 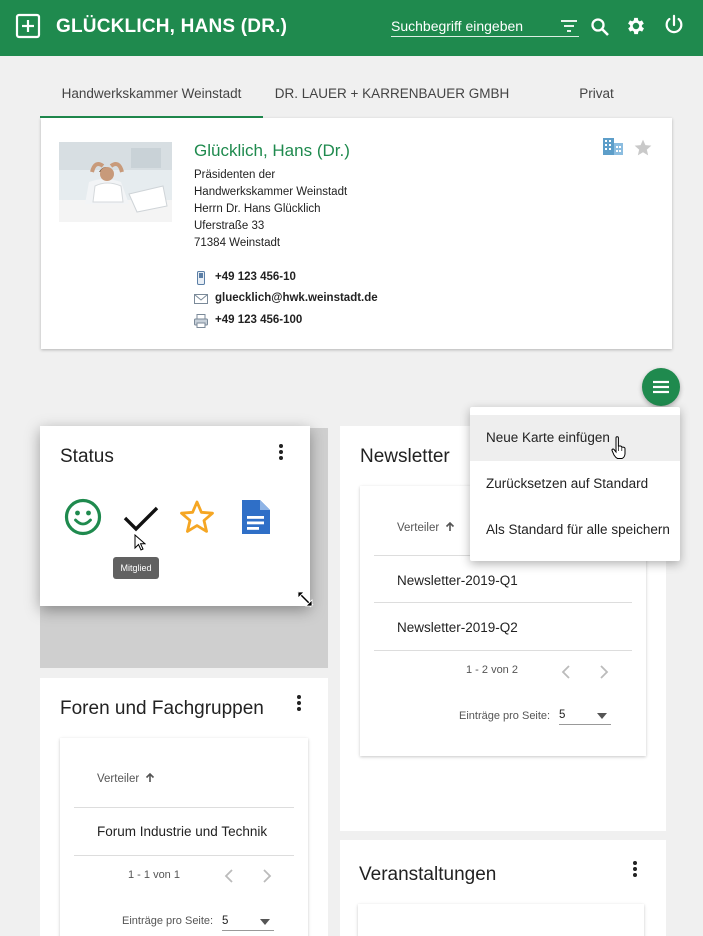 What do you see at coordinates (613, 146) in the screenshot?
I see `building-icon` at bounding box center [613, 146].